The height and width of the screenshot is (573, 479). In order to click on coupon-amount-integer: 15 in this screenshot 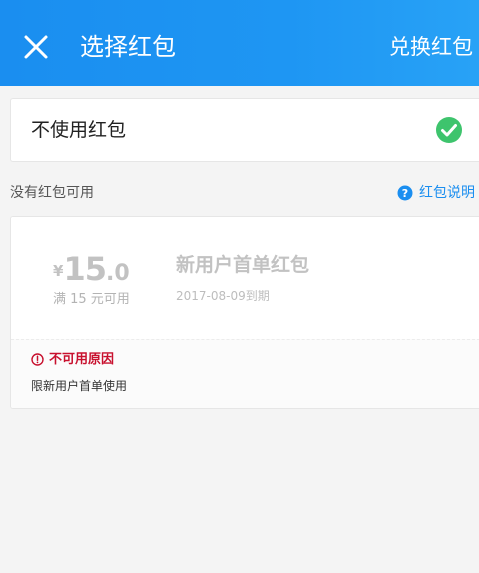, I will do `click(85, 269)`.